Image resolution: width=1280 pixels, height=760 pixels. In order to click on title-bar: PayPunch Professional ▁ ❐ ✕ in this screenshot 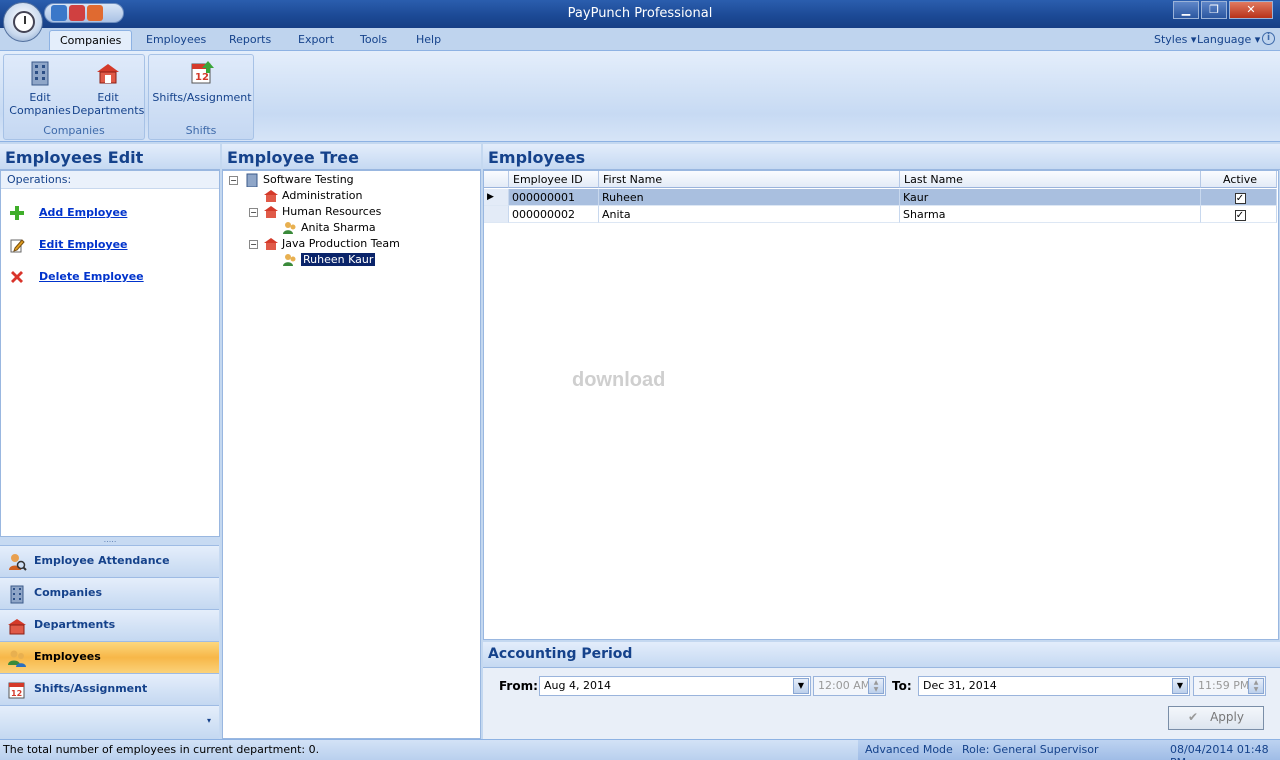, I will do `click(640, 14)`.